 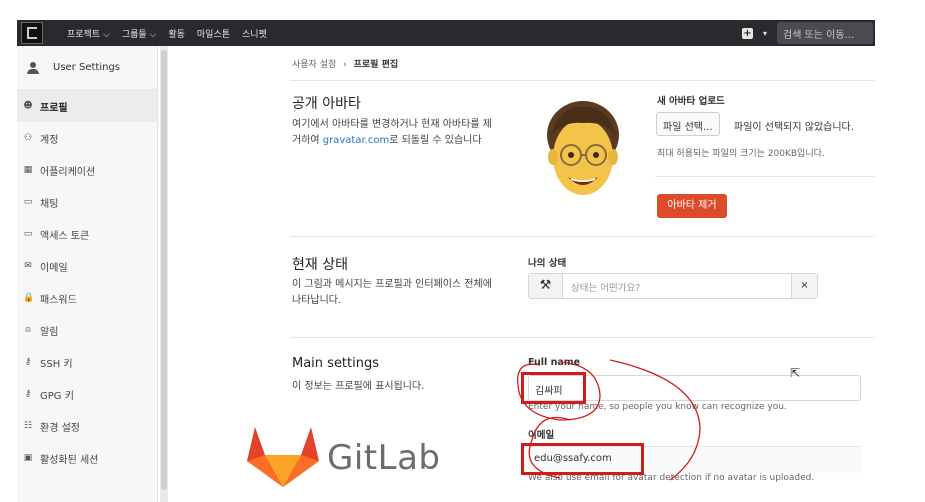 I want to click on sidebar-item-label: 환경 설정, so click(x=60, y=428).